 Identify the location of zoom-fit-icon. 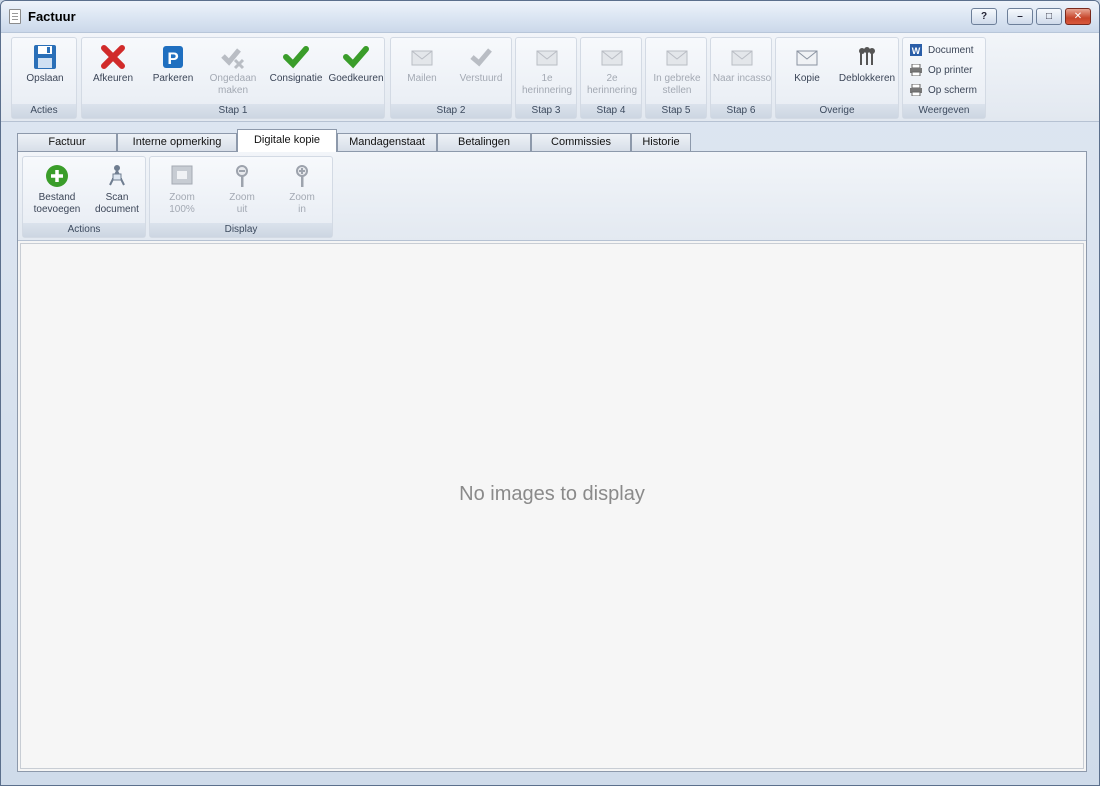
(182, 176).